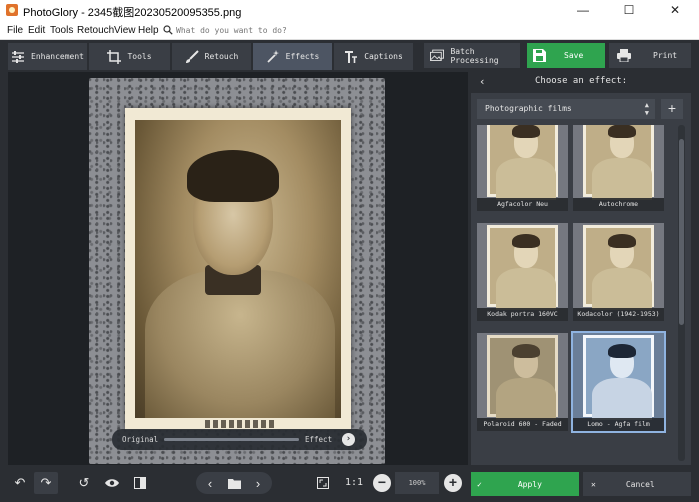 This screenshot has width=699, height=502. Describe the element at coordinates (479, 484) in the screenshot. I see `checkmark-icon: ✓` at that location.